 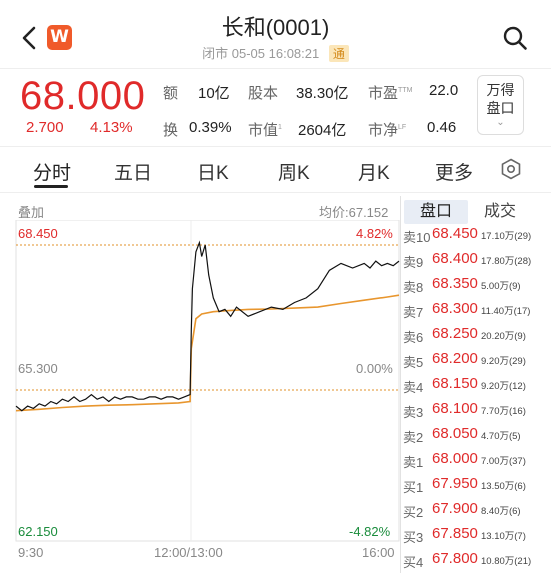 I want to click on tab-orderbook: 盘口, so click(x=436, y=212).